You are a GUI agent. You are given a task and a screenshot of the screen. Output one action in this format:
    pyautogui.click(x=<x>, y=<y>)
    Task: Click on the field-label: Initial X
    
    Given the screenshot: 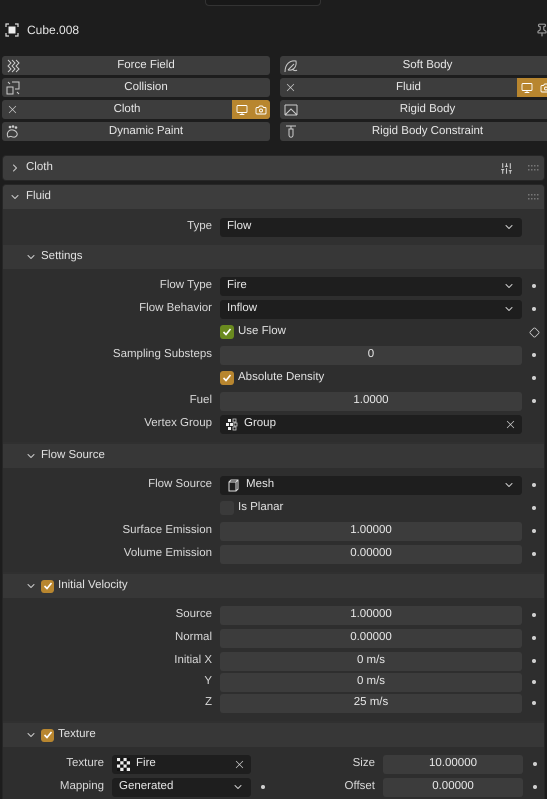 What is the action you would take?
    pyautogui.click(x=193, y=660)
    